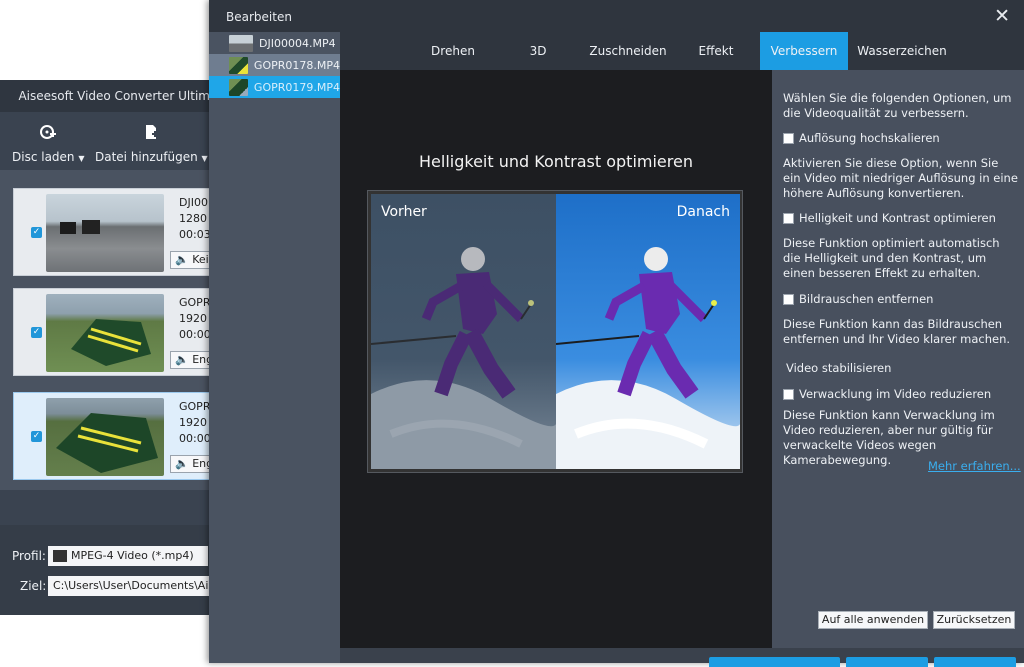 The width and height of the screenshot is (1024, 667). Describe the element at coordinates (200, 259) in the screenshot. I see `audio-track-value: Kei` at that location.